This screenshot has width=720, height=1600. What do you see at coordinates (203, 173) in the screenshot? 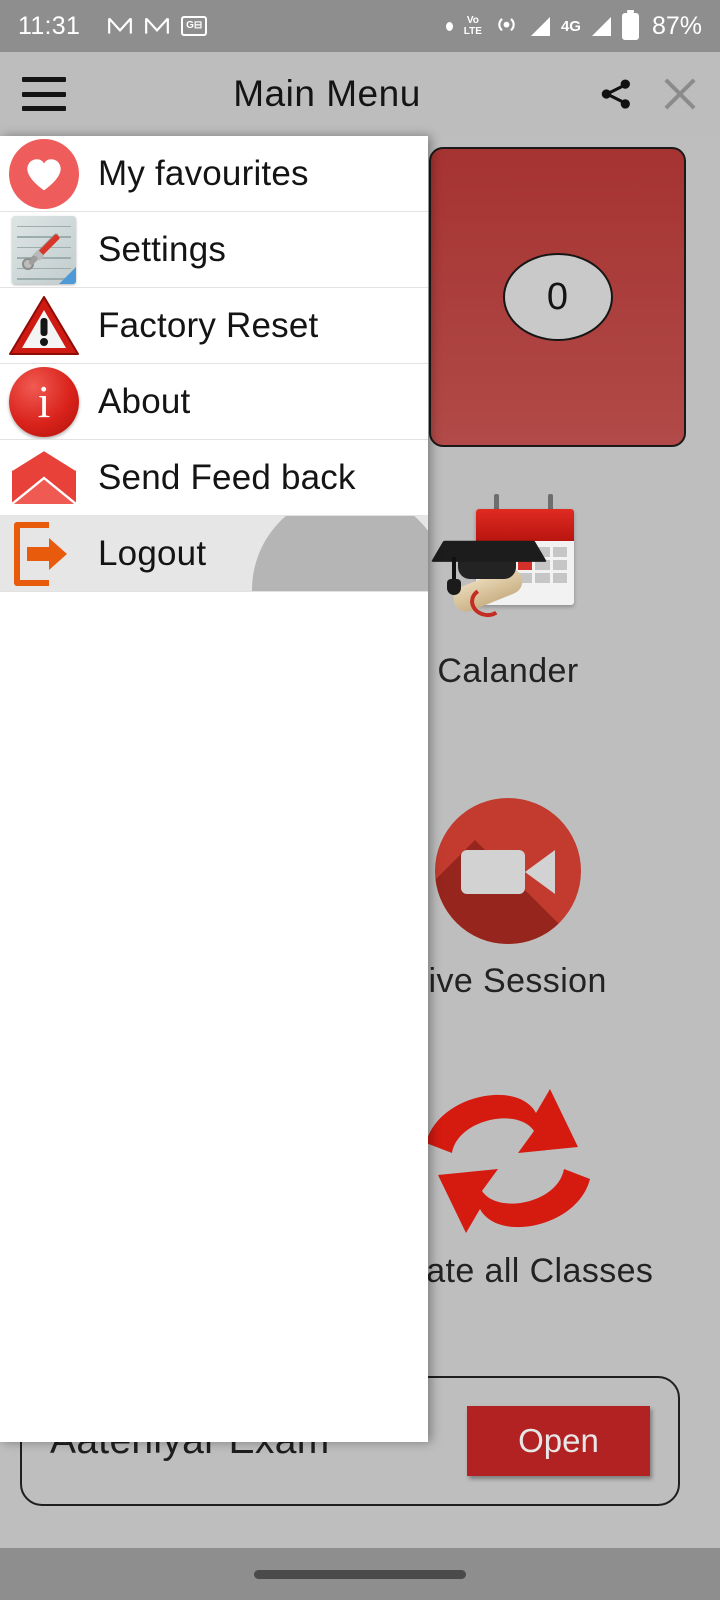
I see `drawer-item-label: My favourites` at bounding box center [203, 173].